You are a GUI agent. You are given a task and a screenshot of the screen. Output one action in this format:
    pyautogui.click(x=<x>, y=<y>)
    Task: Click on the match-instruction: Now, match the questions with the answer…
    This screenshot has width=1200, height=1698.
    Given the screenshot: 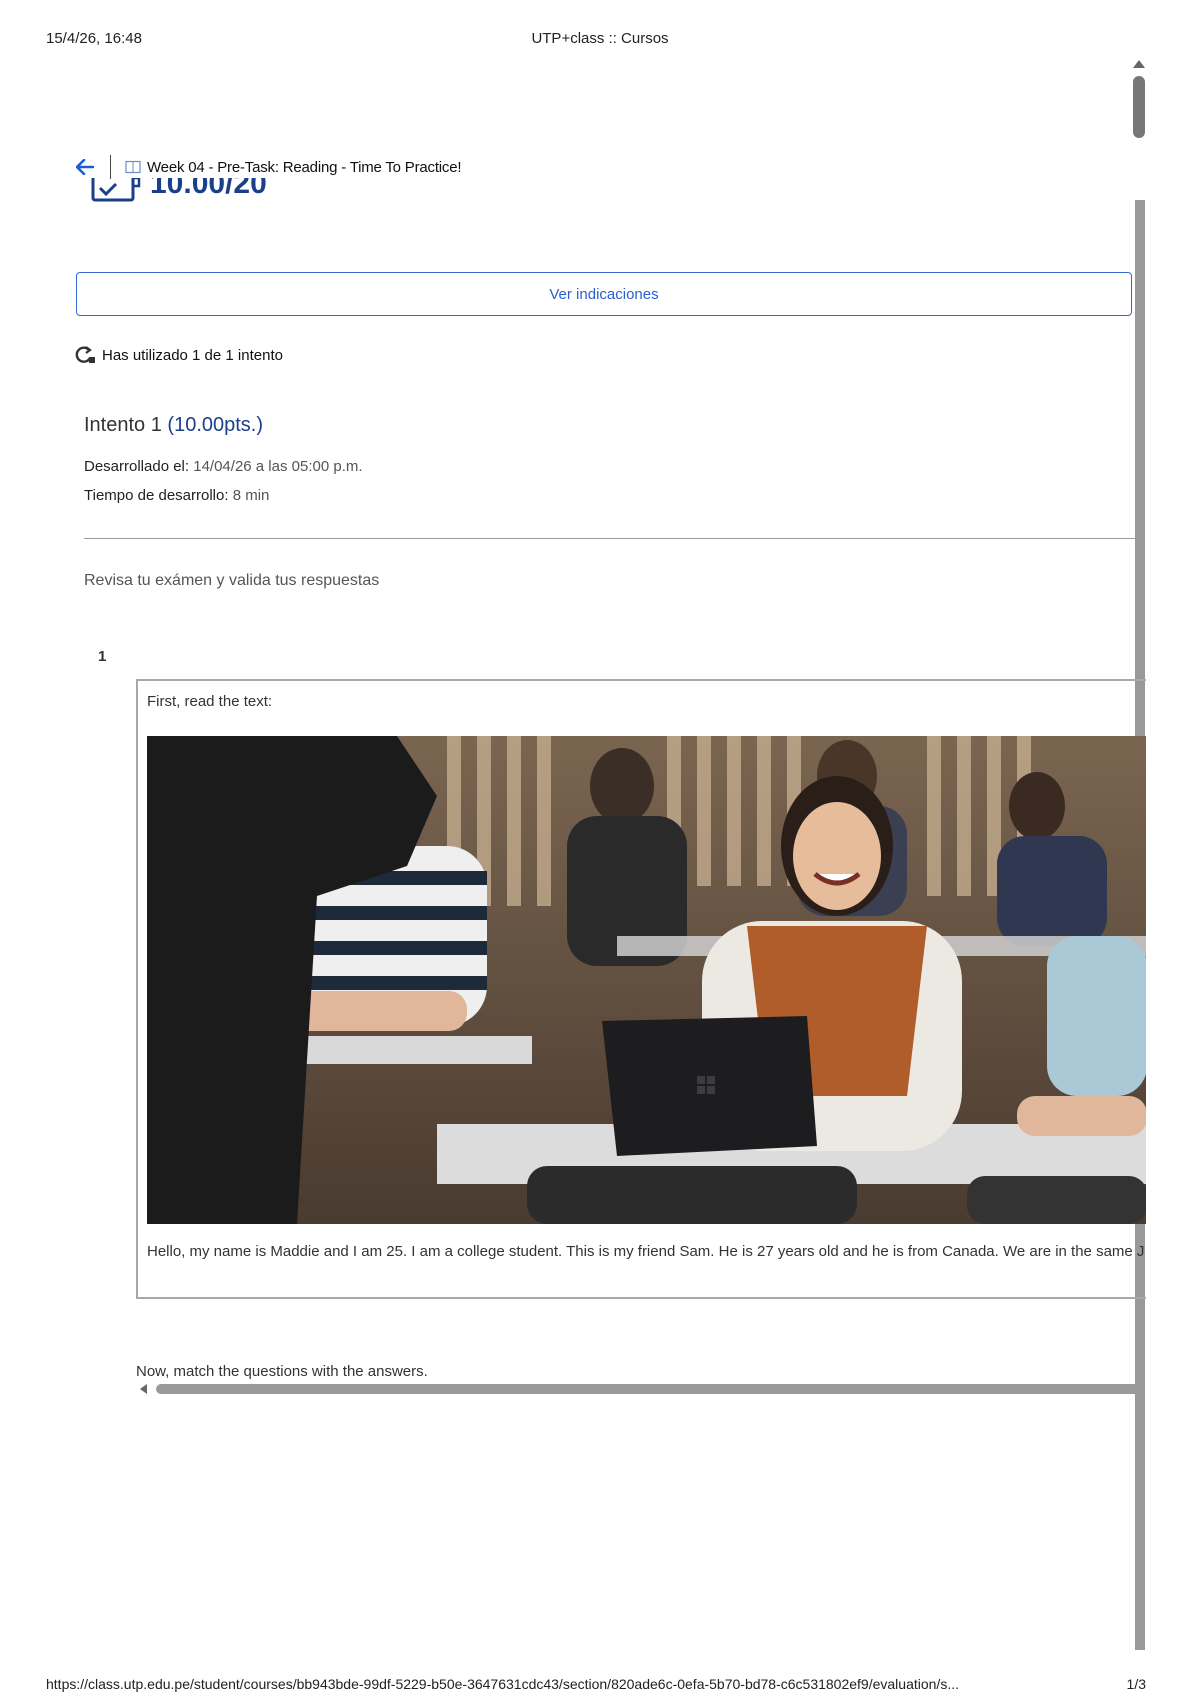 What is the action you would take?
    pyautogui.click(x=282, y=1371)
    